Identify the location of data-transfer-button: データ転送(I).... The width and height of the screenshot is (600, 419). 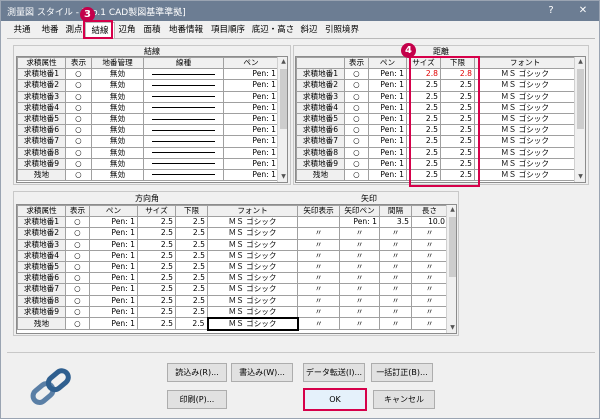
(334, 372).